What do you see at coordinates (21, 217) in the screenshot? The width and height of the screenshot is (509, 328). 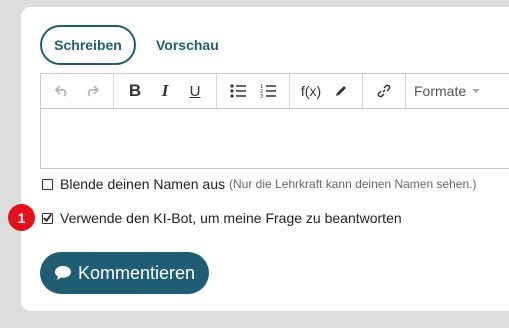 I see `step-badge: 1` at bounding box center [21, 217].